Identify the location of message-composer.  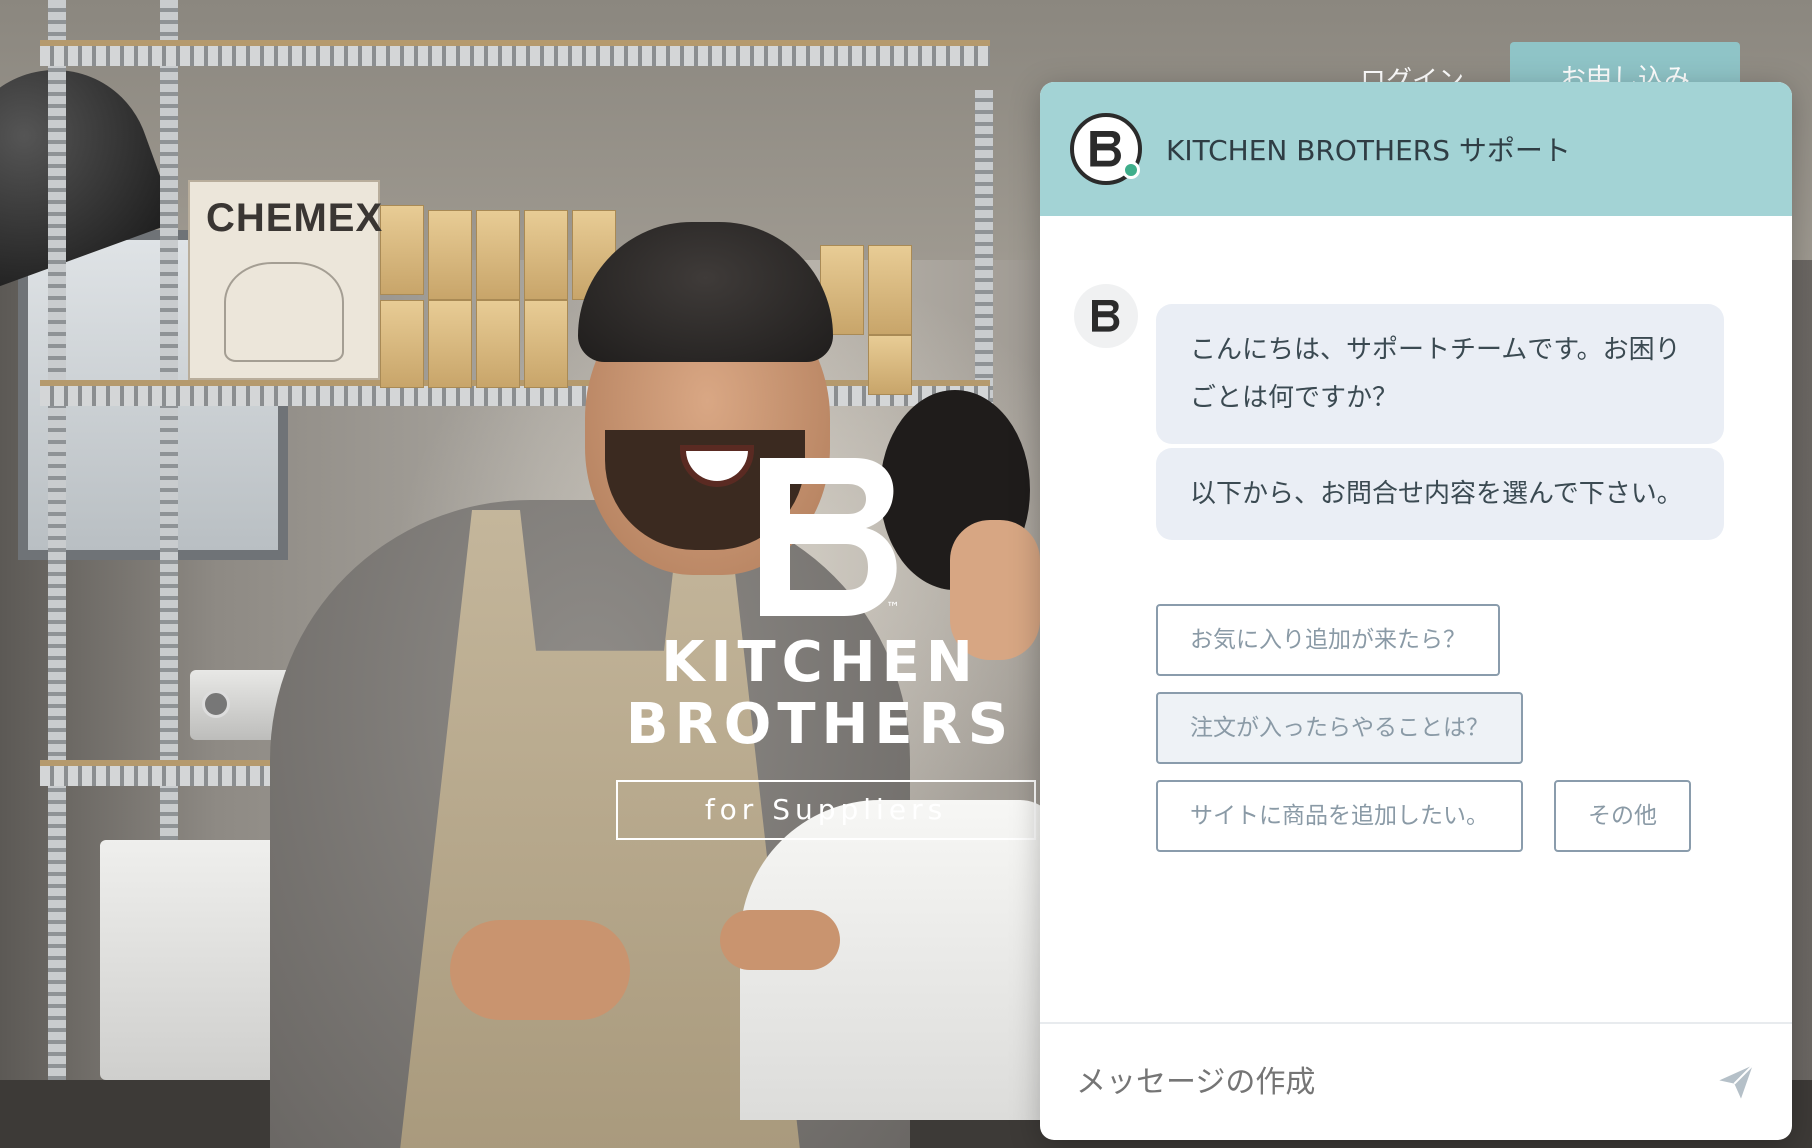
(1416, 1081).